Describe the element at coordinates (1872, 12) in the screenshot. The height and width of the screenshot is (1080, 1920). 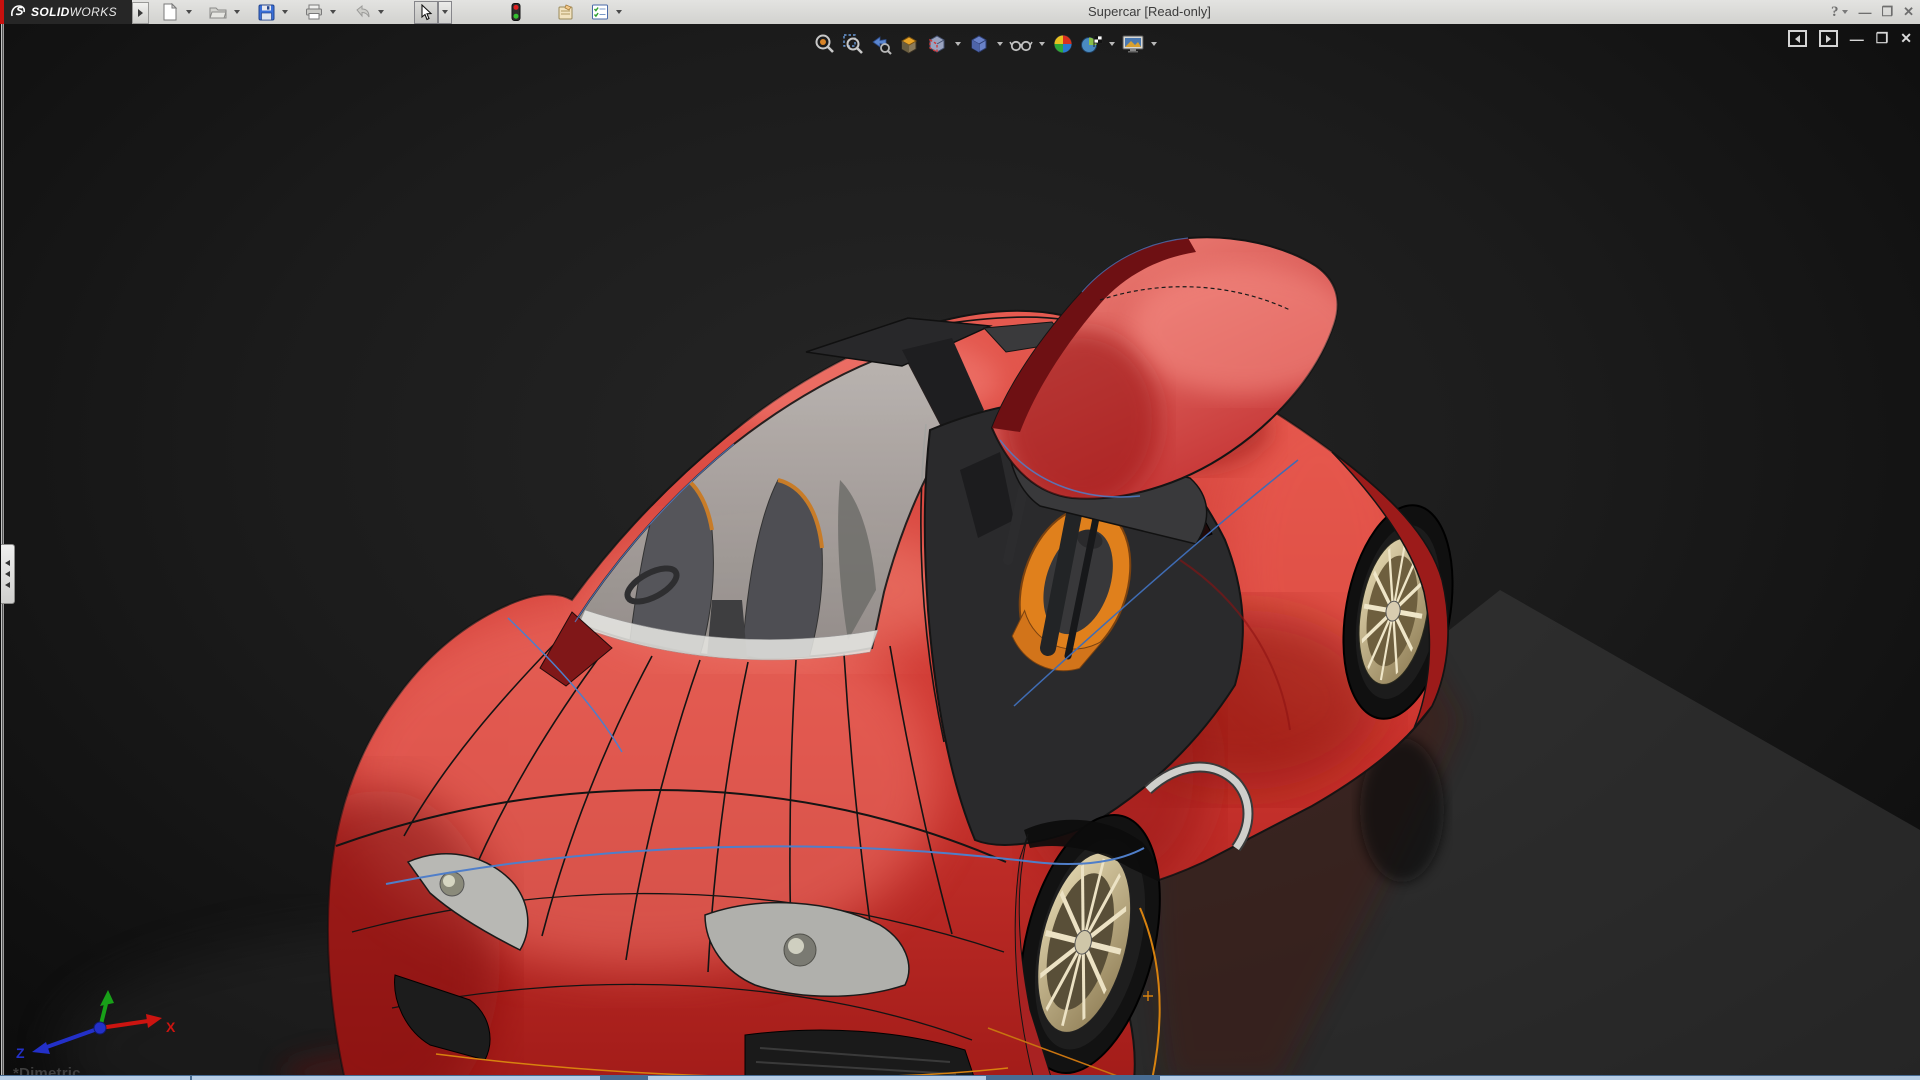
I see `app-window-controls: ? — ❐ ✕` at that location.